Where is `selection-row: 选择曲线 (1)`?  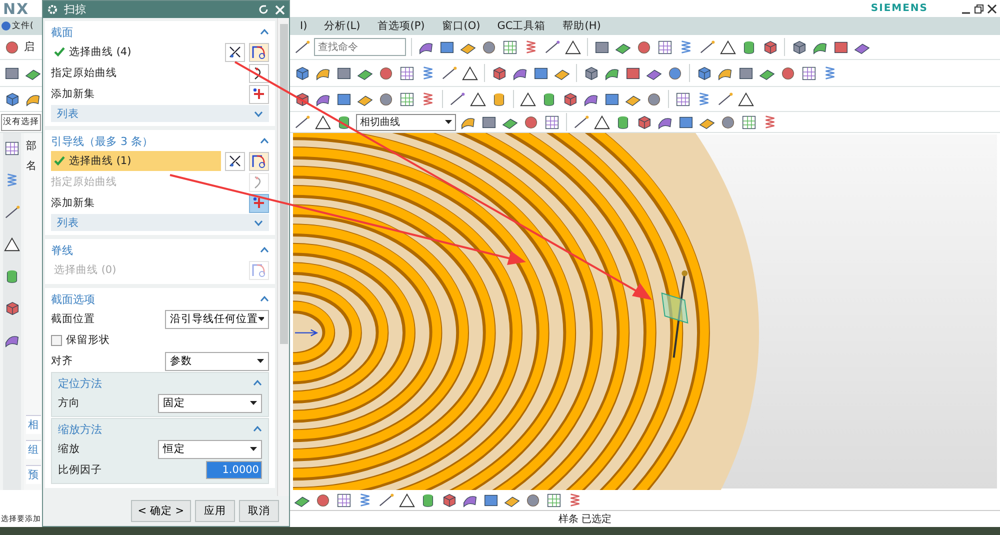 selection-row: 选择曲线 (1) is located at coordinates (136, 161).